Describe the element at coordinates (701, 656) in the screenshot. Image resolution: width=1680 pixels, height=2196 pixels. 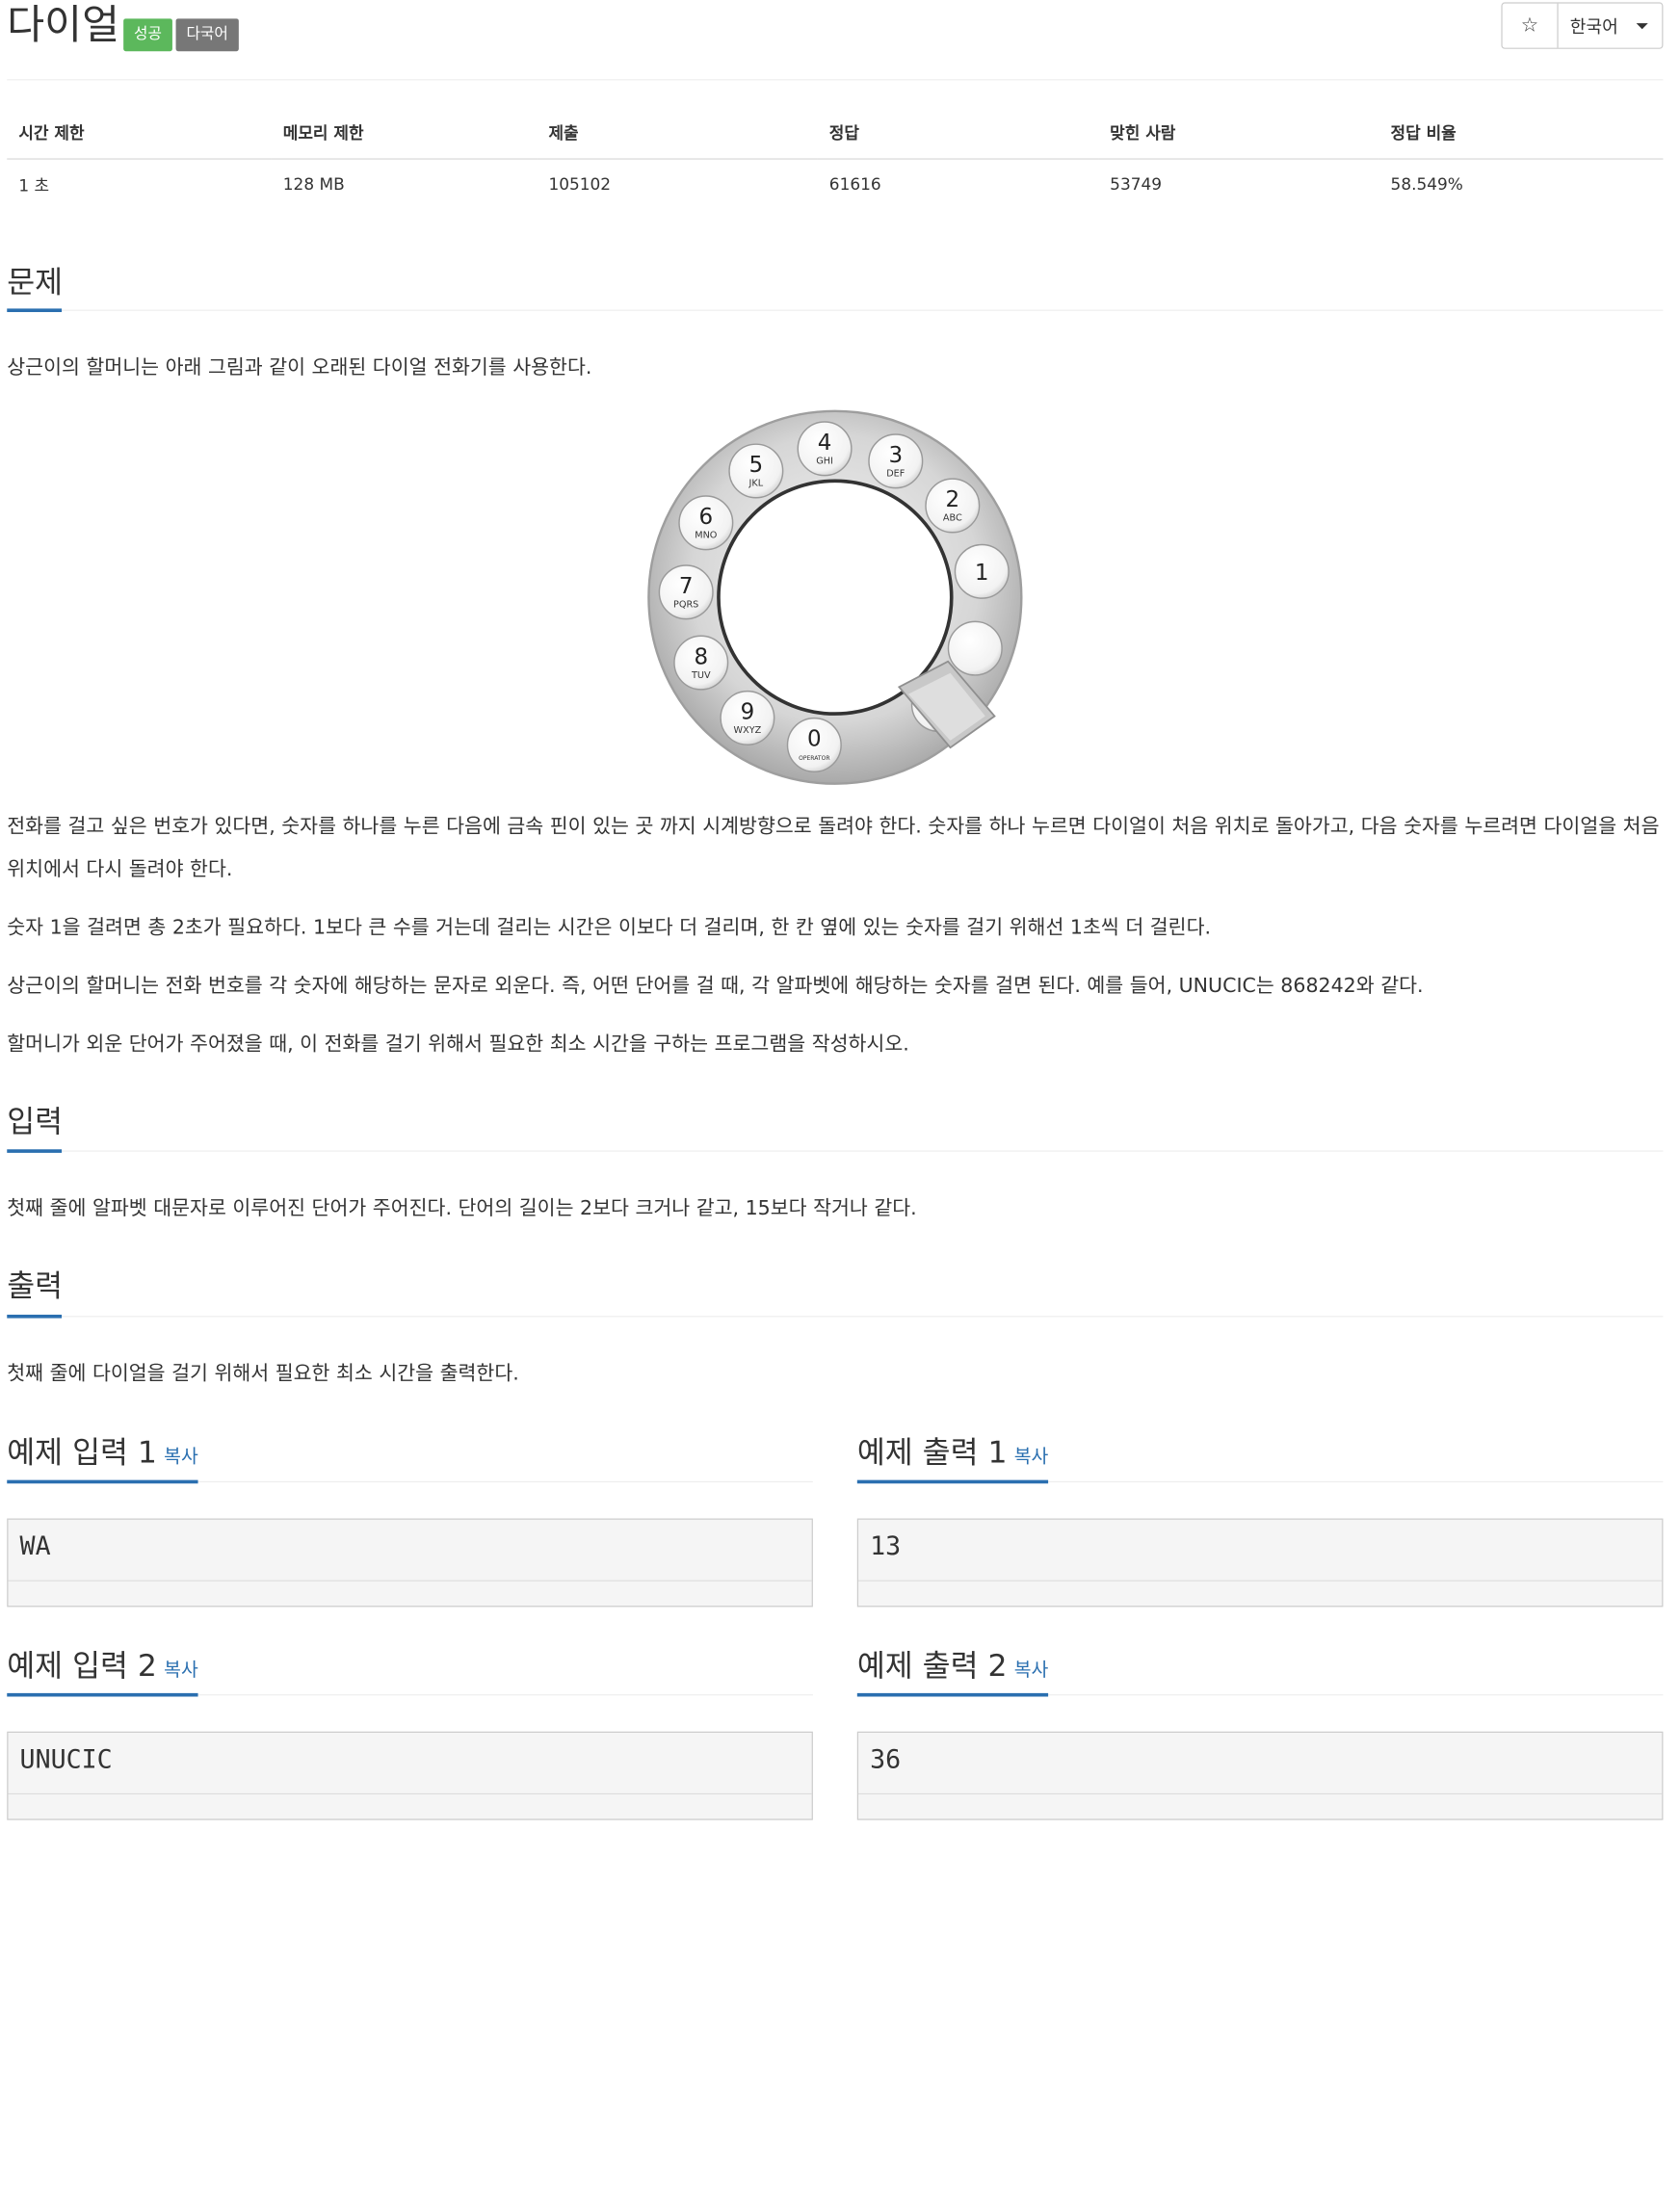
I see `dial-key-number: 8` at that location.